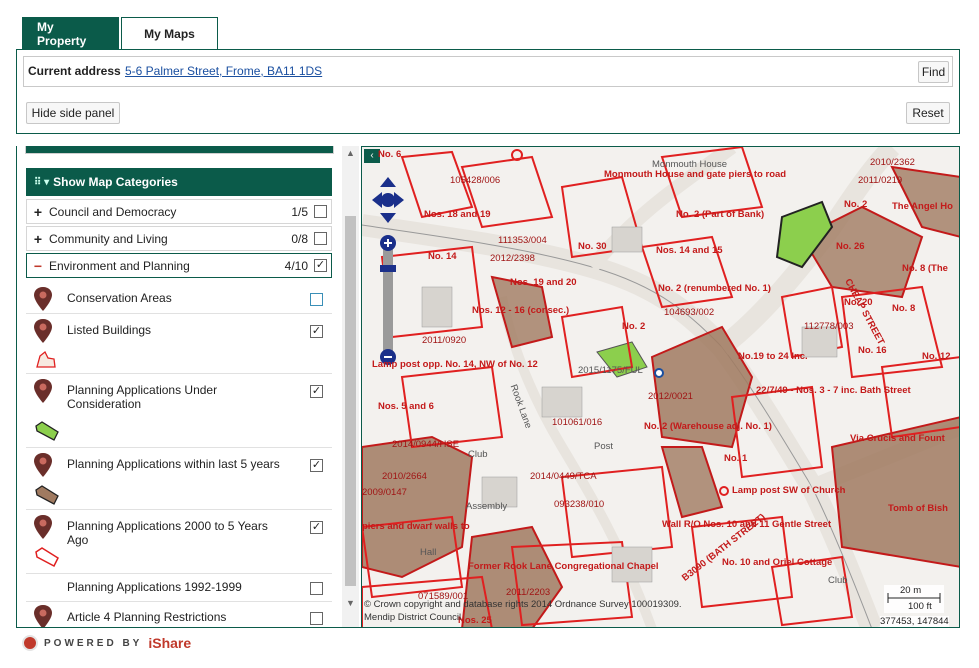  I want to click on scale-metres: 20 m, so click(911, 590).